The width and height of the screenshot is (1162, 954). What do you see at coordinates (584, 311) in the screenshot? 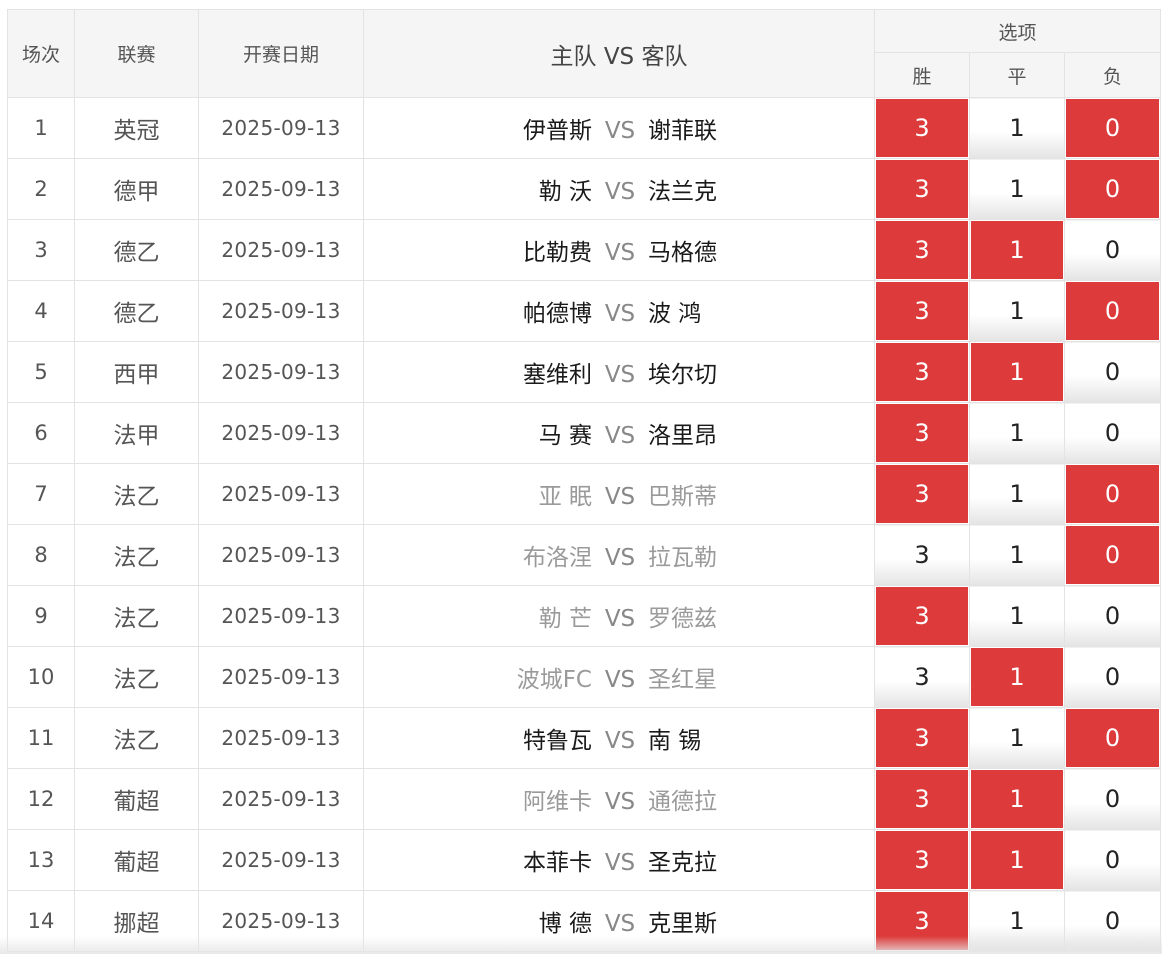
I see `table-row: 4 德乙 2025-09-13 帕德博 VS 波 鸿 310` at bounding box center [584, 311].